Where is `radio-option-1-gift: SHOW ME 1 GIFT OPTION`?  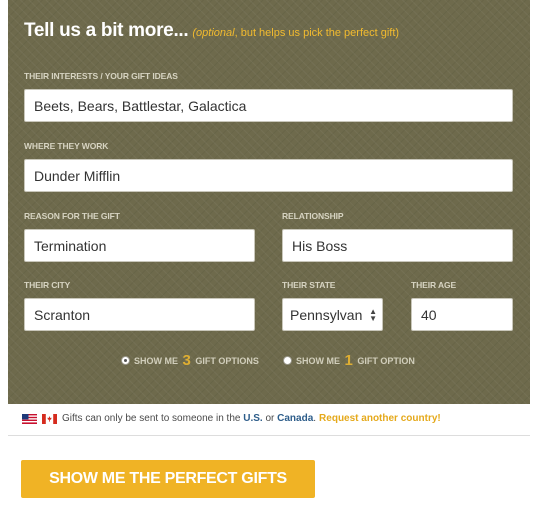
radio-option-1-gift: SHOW ME 1 GIFT OPTION is located at coordinates (349, 360).